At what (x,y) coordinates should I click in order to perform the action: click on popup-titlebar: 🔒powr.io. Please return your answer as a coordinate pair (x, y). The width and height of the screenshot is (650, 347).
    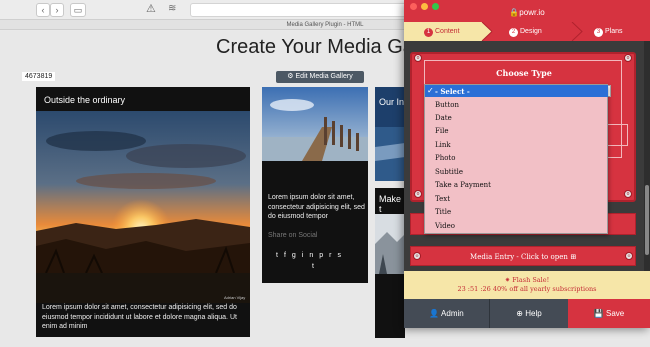
    Looking at the image, I should click on (527, 11).